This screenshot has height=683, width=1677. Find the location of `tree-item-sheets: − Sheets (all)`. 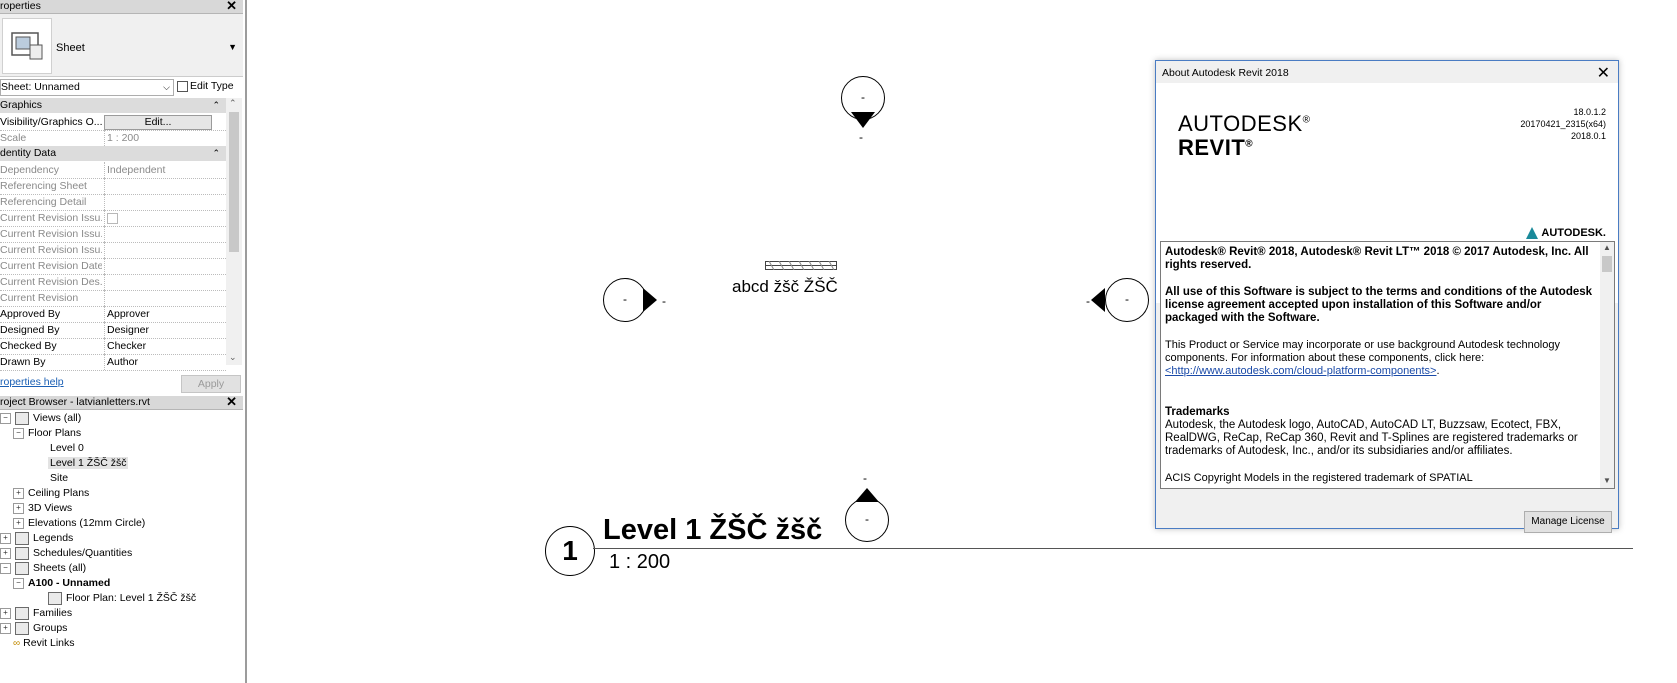

tree-item-sheets: − Sheets (all) is located at coordinates (43, 568).